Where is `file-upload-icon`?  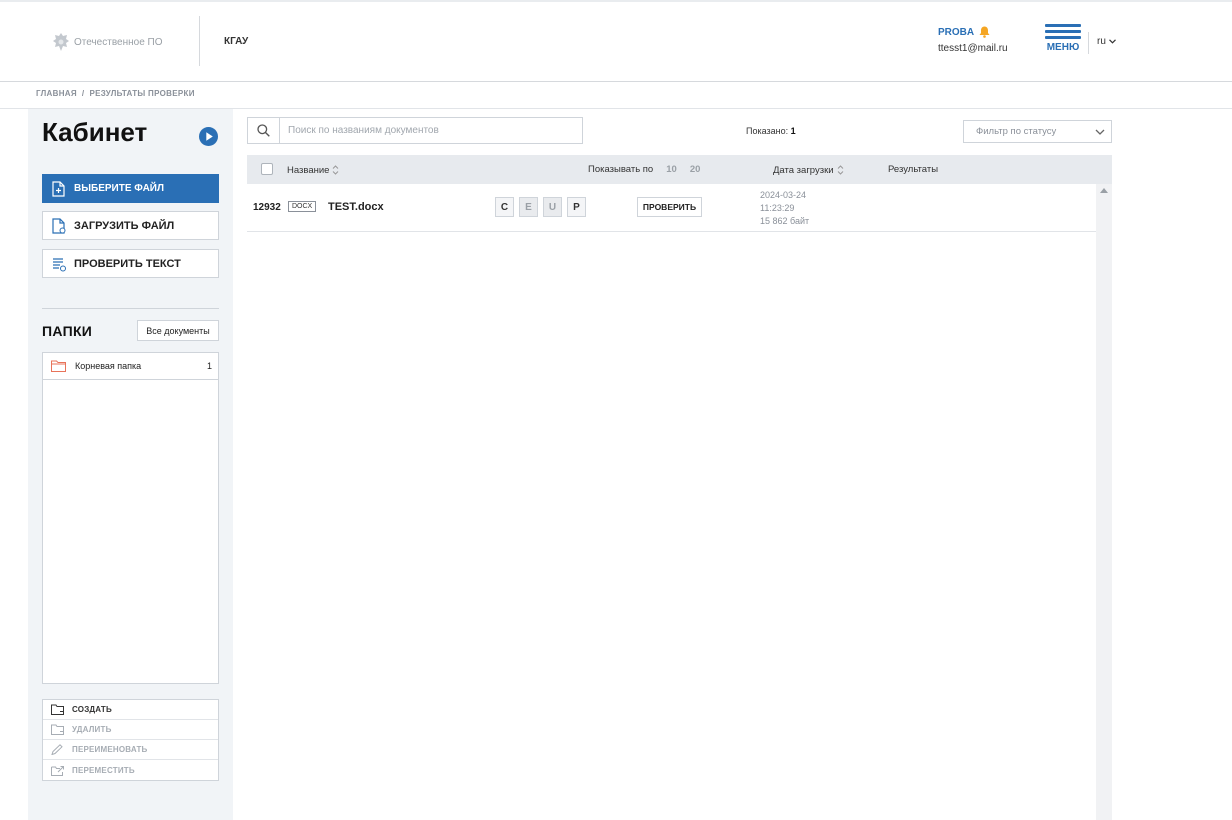
file-upload-icon is located at coordinates (59, 225).